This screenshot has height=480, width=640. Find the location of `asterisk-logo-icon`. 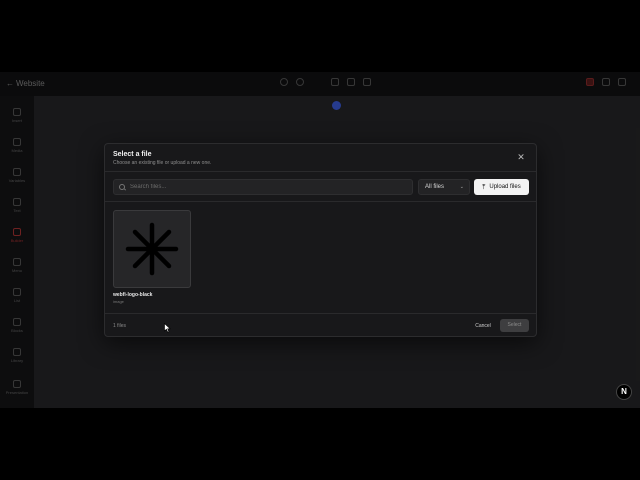

asterisk-logo-icon is located at coordinates (152, 249).